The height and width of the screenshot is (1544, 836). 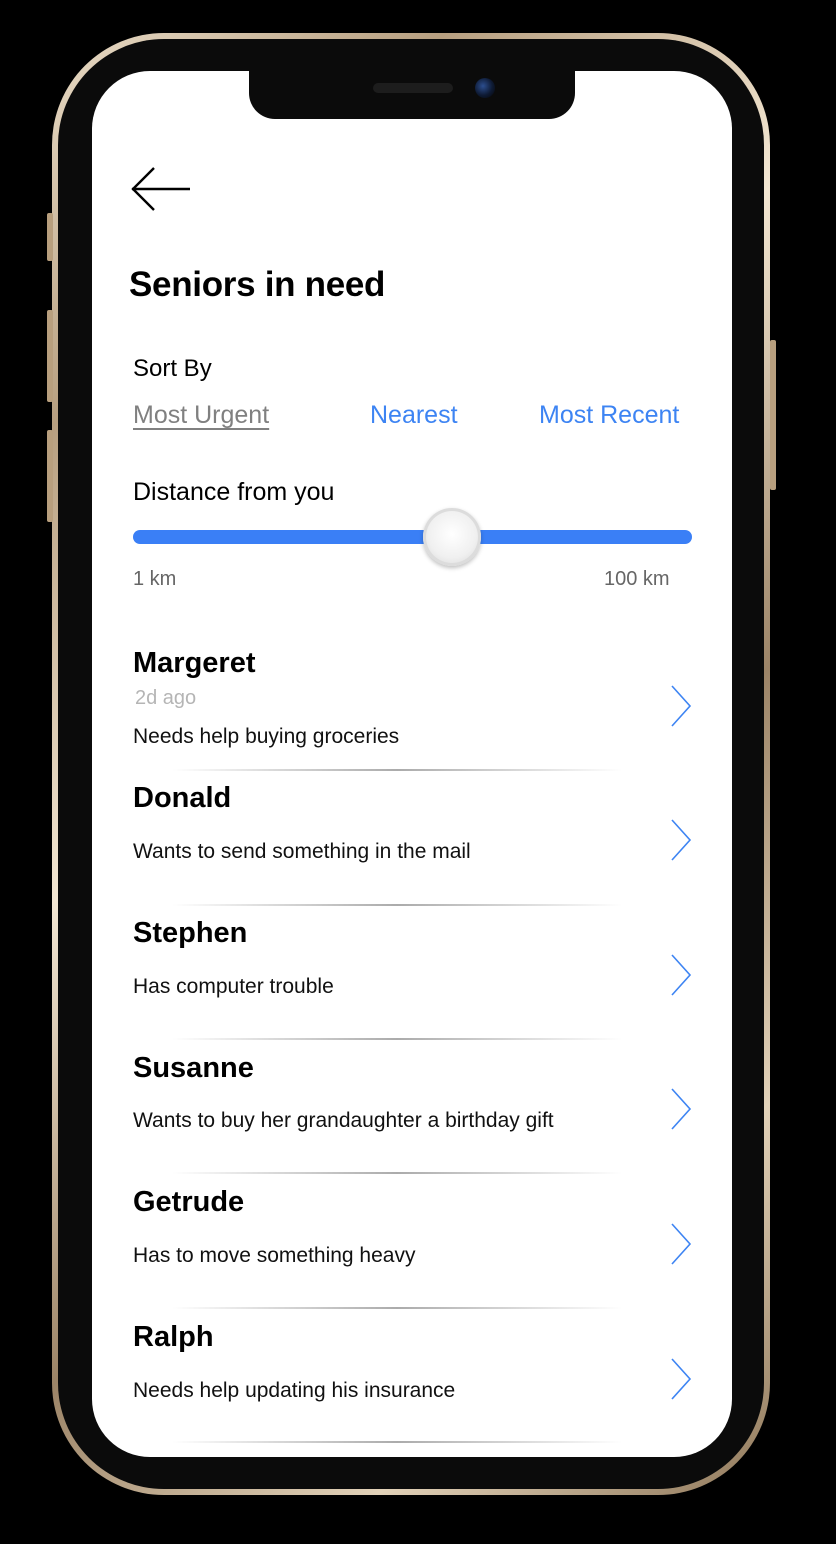 I want to click on sort-option-most-urgent: Most Urgent, so click(x=201, y=415).